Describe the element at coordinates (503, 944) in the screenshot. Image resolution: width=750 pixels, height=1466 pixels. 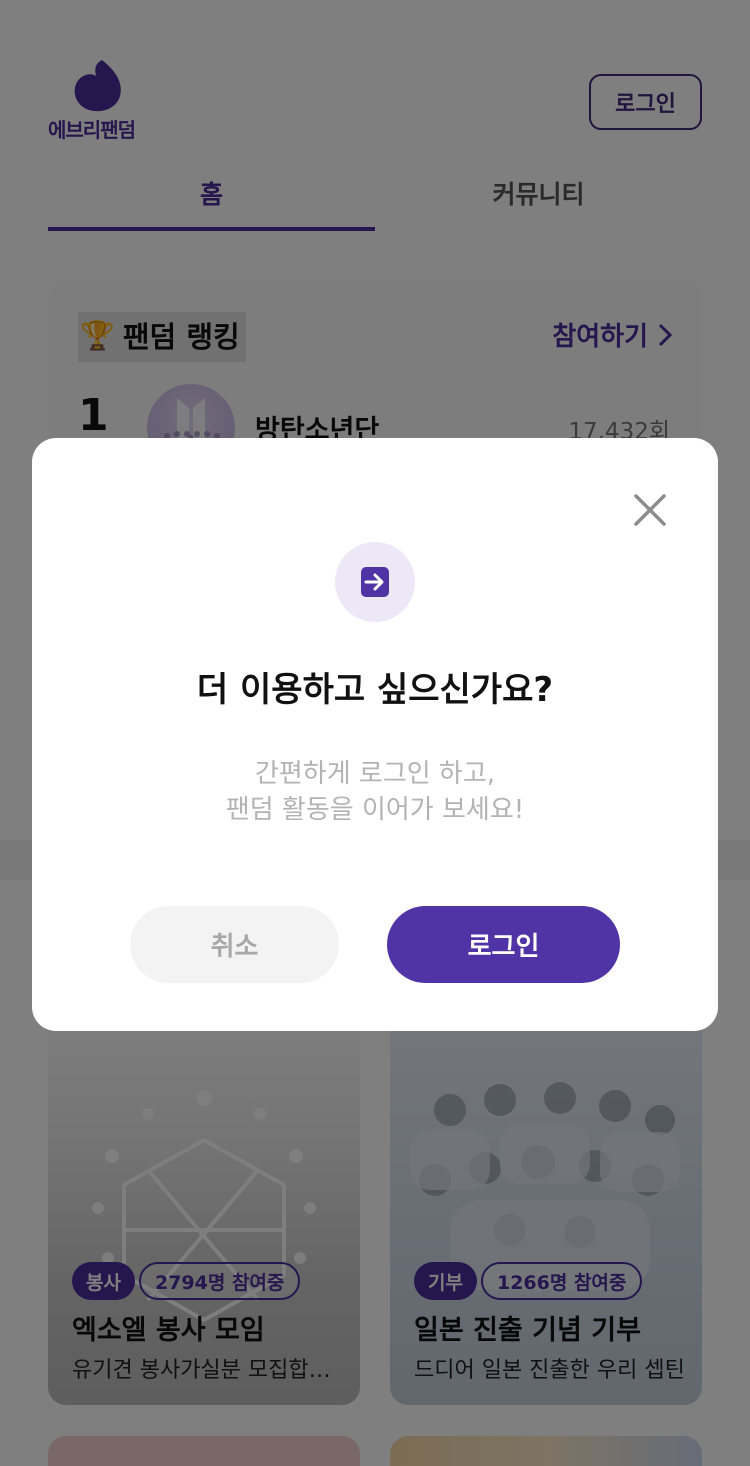
I see `login-button: 로그인` at that location.